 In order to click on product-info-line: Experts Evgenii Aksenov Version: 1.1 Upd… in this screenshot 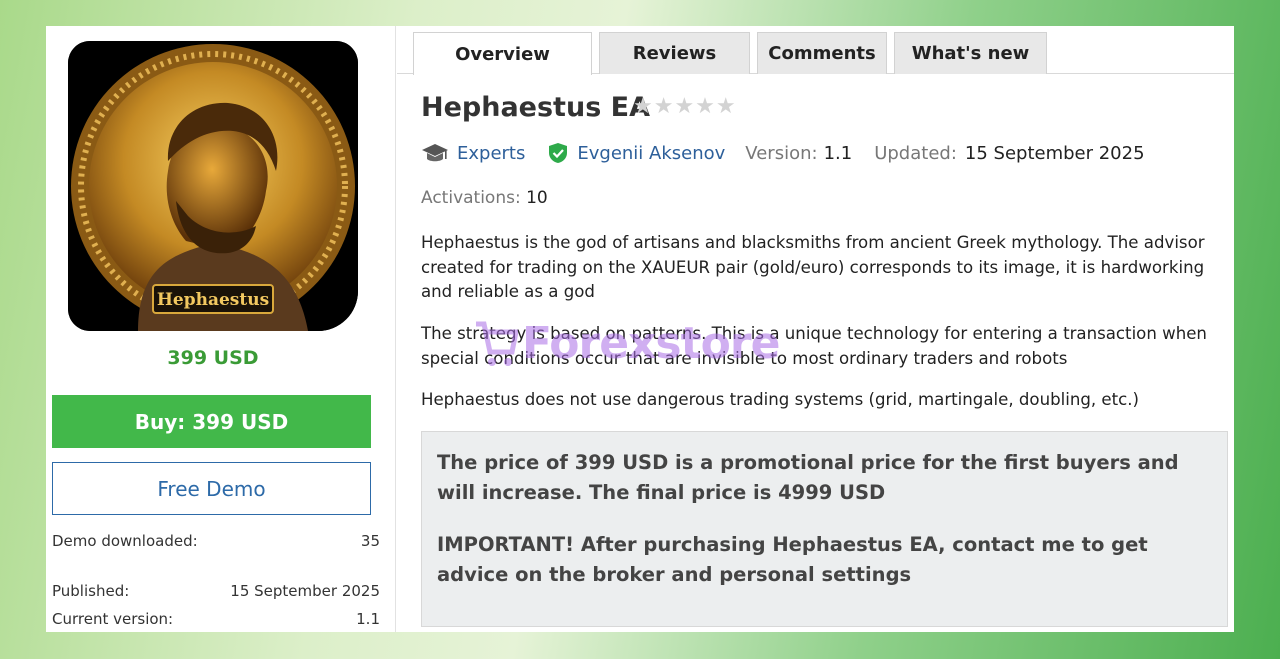, I will do `click(783, 153)`.